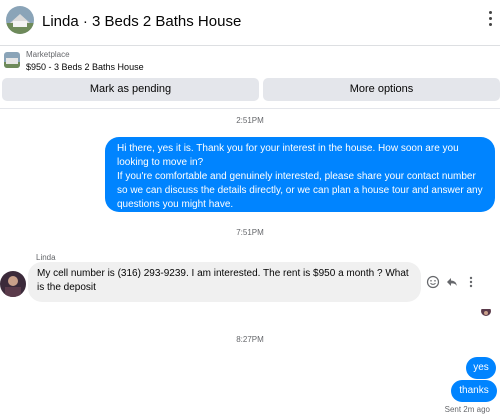 This screenshot has height=420, width=500. What do you see at coordinates (12, 60) in the screenshot?
I see `listing-thumbnail` at bounding box center [12, 60].